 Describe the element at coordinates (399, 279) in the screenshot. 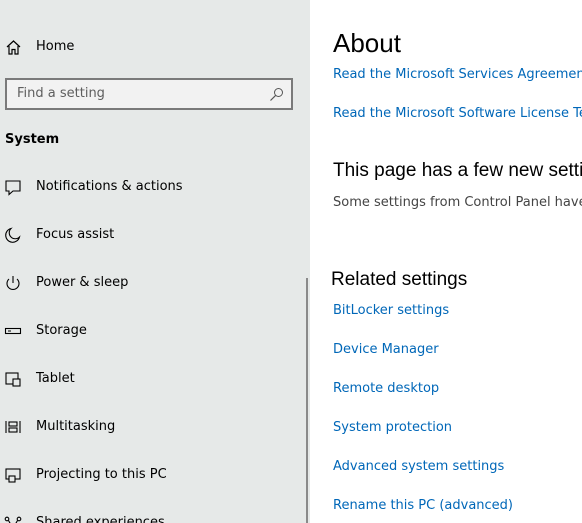

I see `related-settings-heading: Related settings` at that location.